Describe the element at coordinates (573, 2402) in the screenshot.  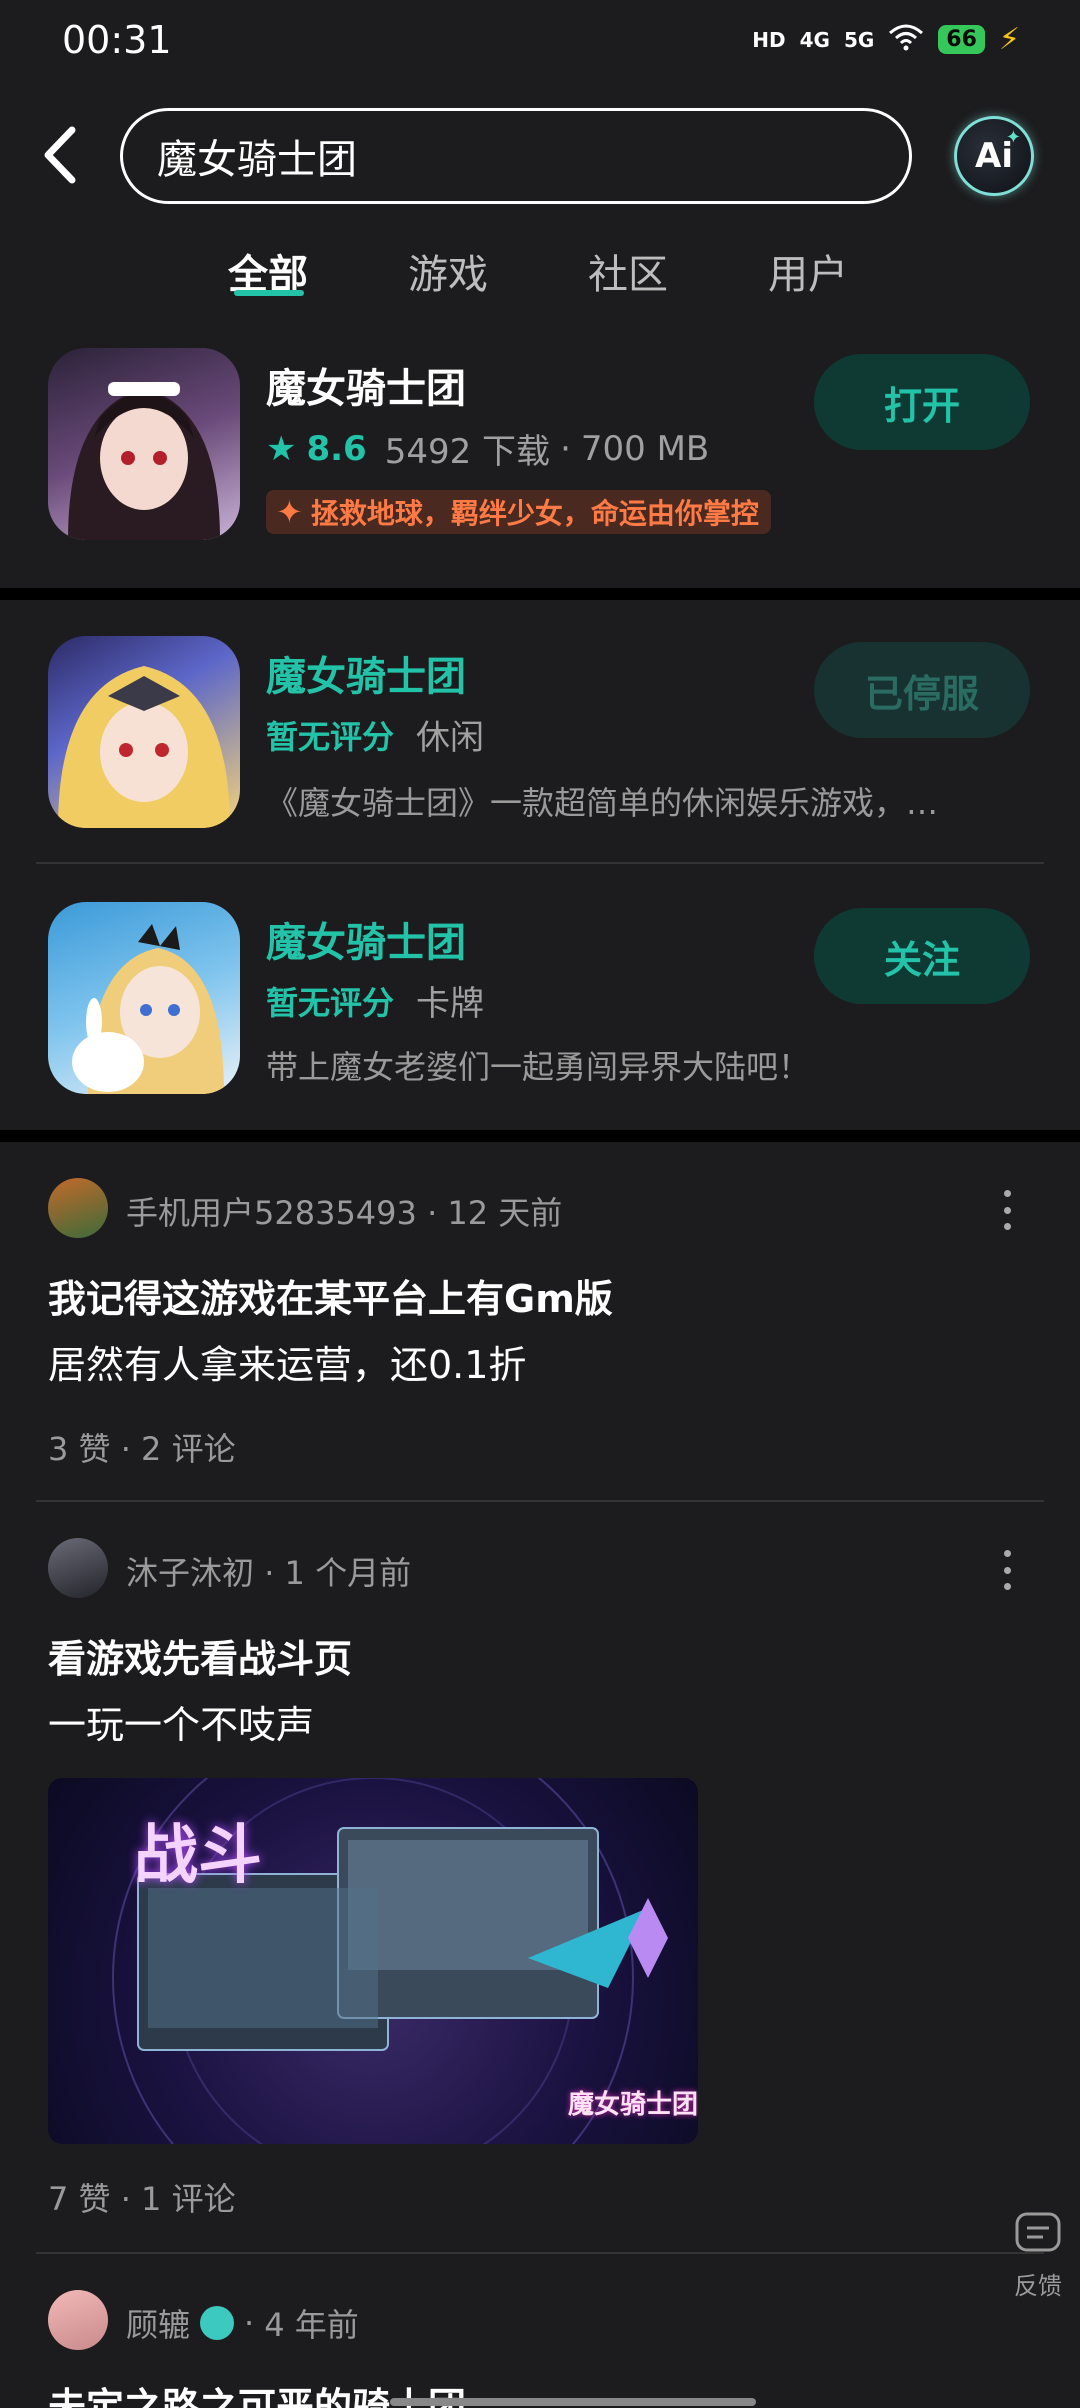
I see `home-indicator` at that location.